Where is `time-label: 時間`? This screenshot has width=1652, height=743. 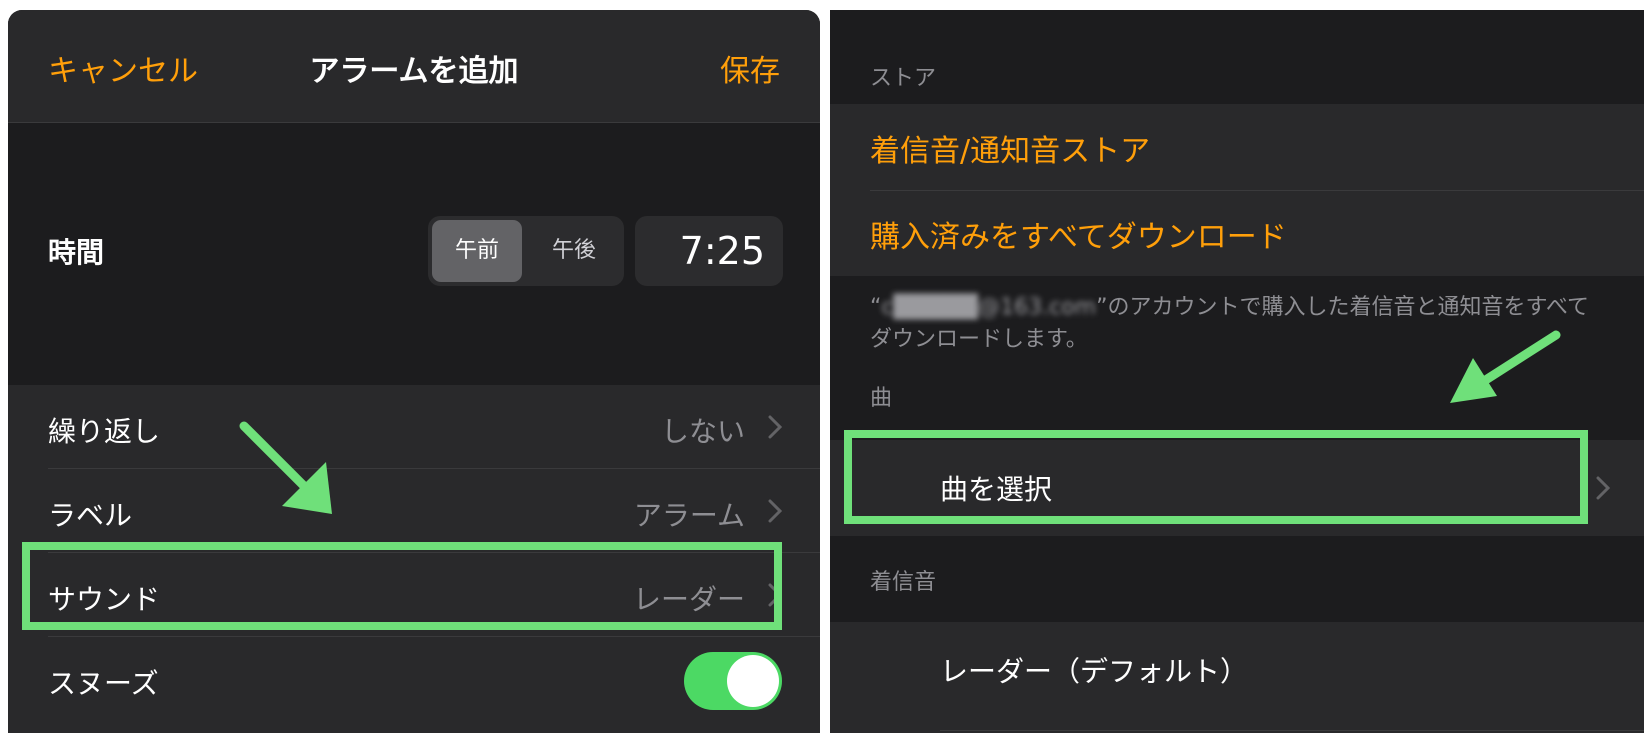 time-label: 時間 is located at coordinates (76, 252).